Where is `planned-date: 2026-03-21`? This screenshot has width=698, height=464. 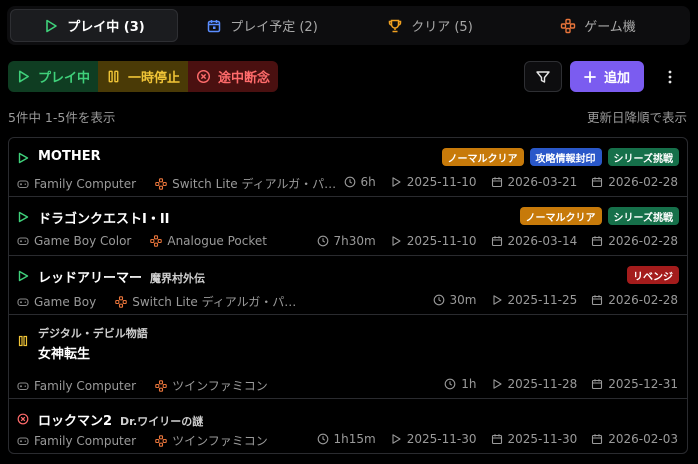 planned-date: 2026-03-21 is located at coordinates (534, 182).